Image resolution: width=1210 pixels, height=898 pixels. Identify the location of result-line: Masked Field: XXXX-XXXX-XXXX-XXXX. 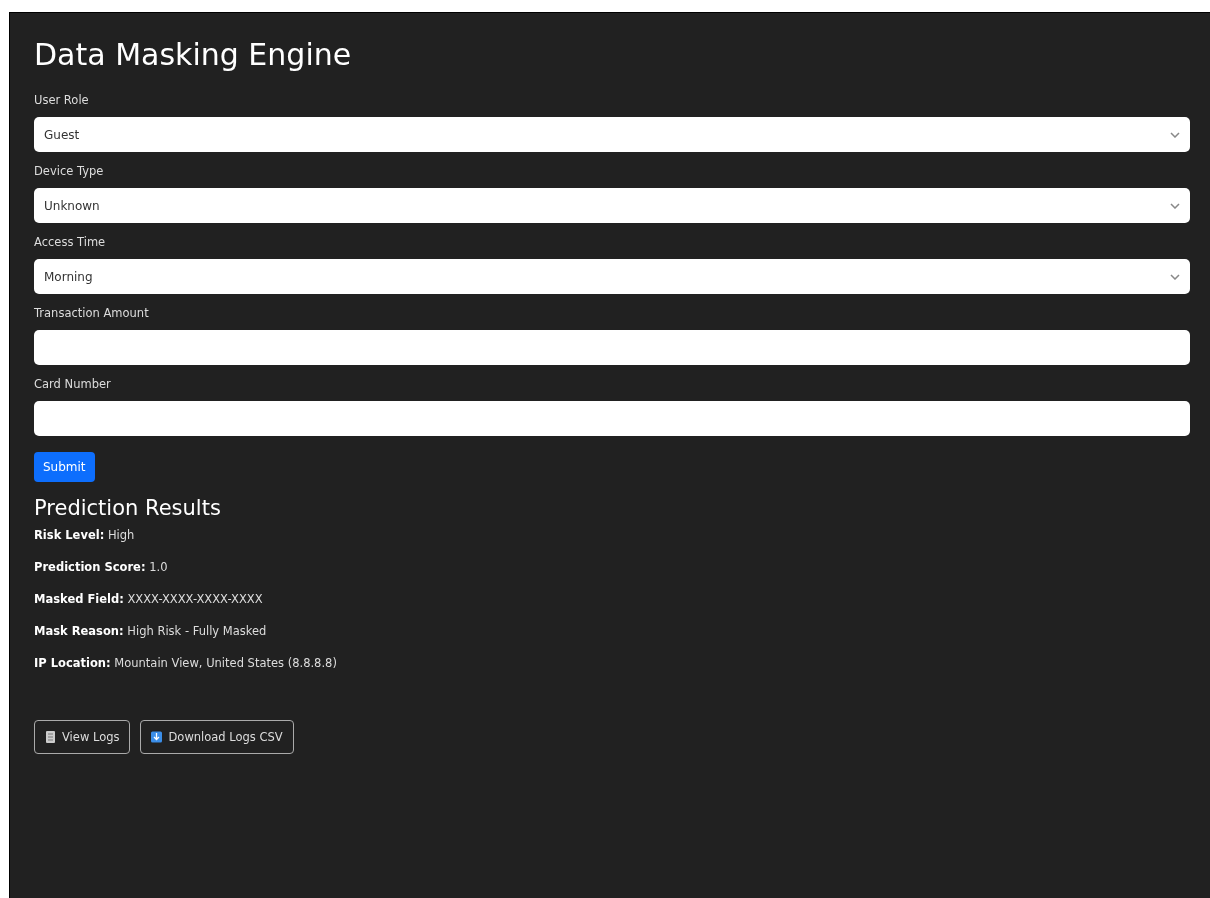
(149, 599).